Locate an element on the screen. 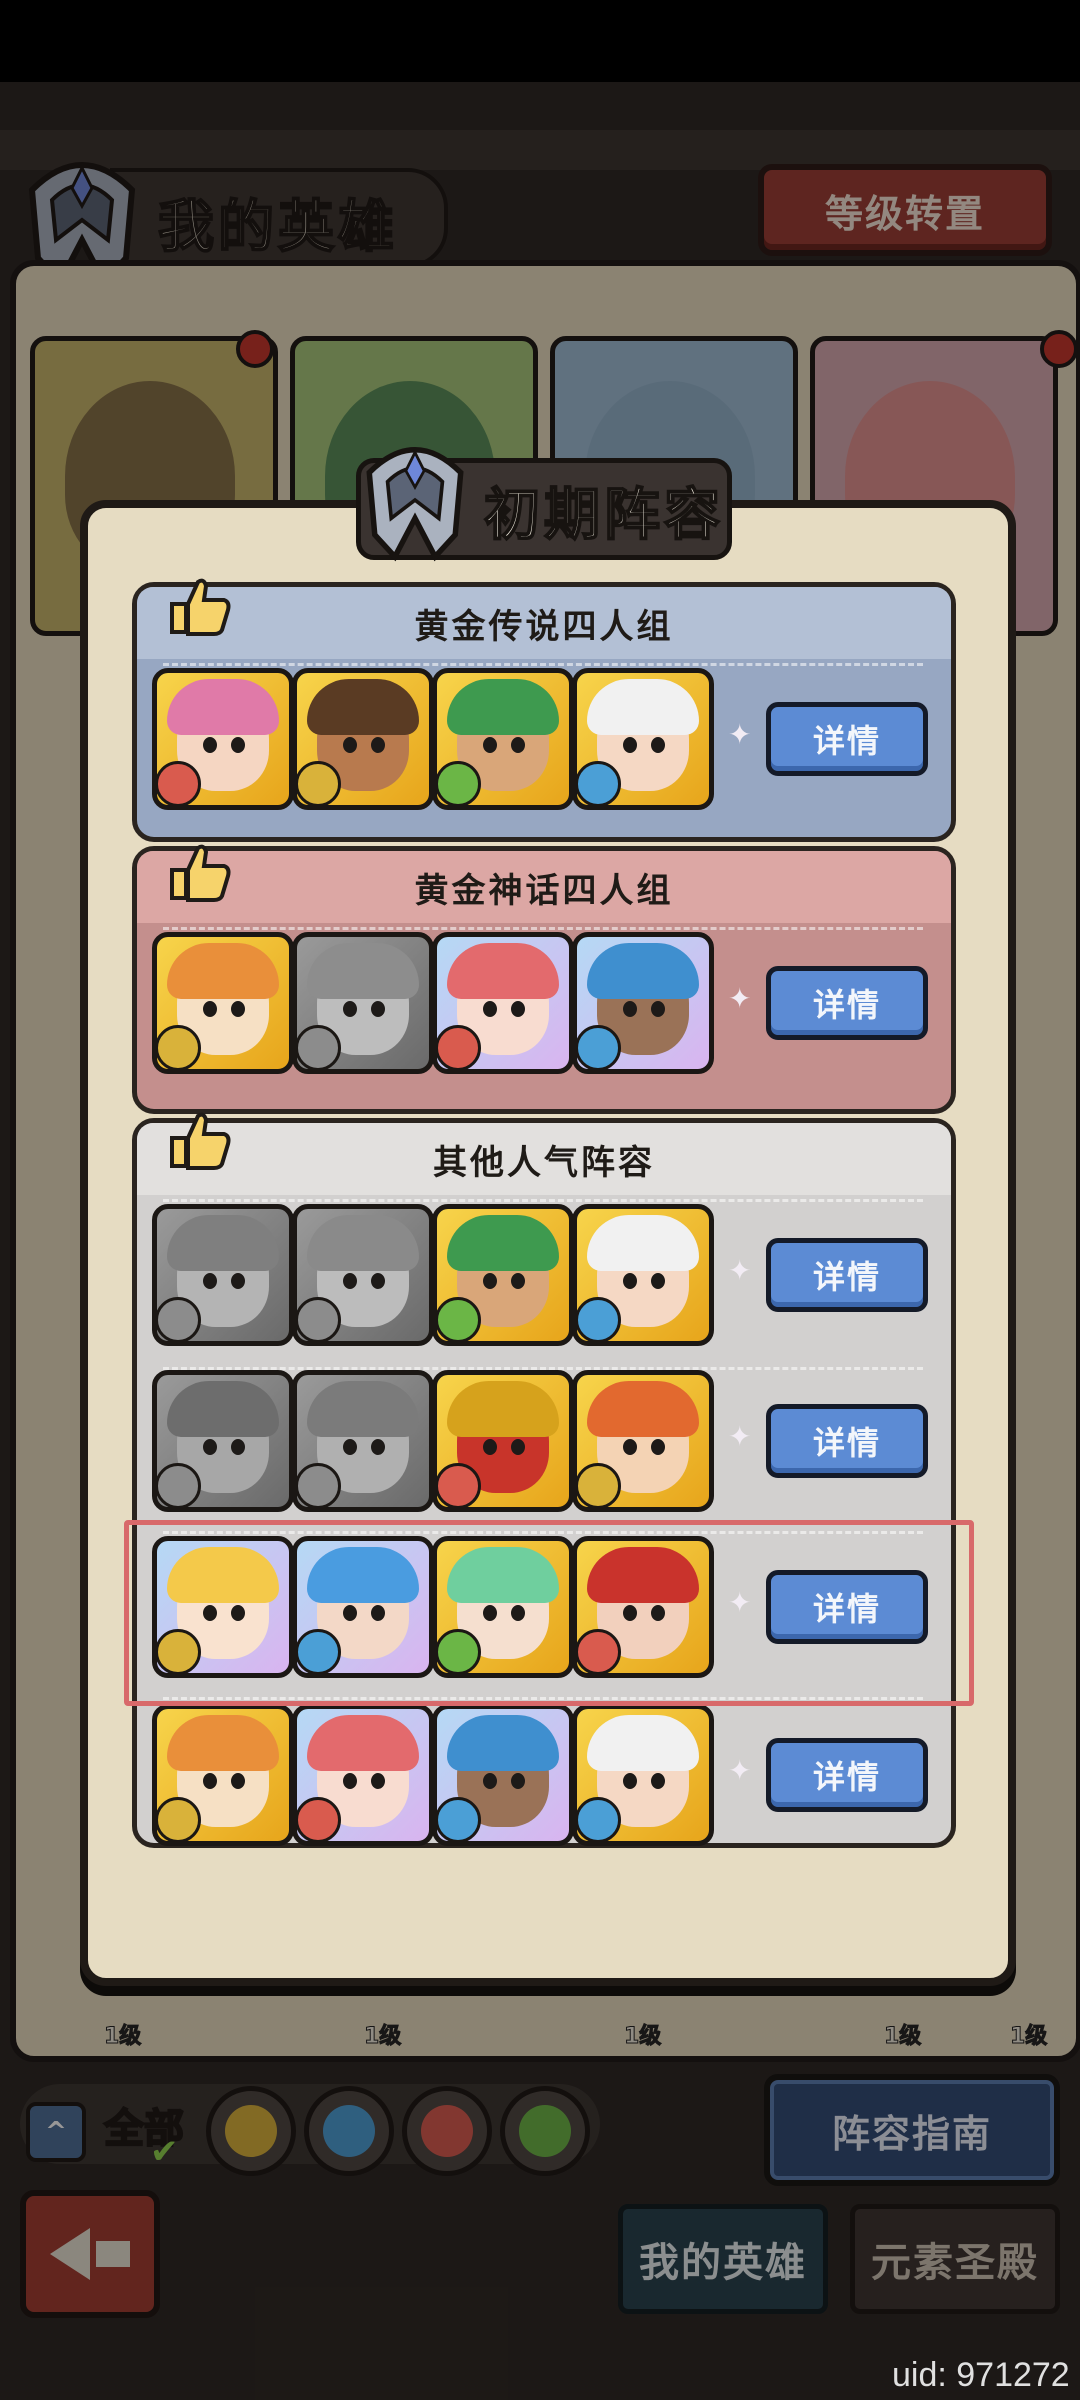 This screenshot has height=2400, width=1080. uid-label: uid: 971272 is located at coordinates (981, 2375).